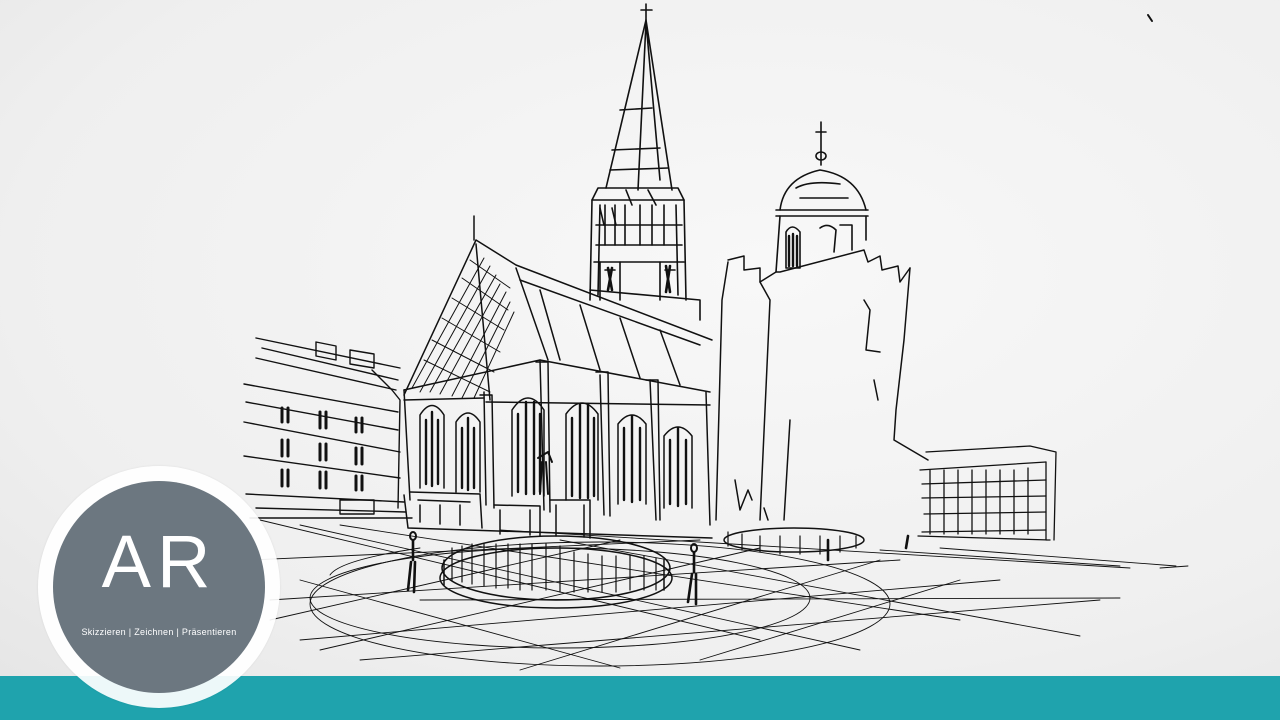 The width and height of the screenshot is (1280, 720). What do you see at coordinates (822, 385) in the screenshot?
I see `tower-wall` at bounding box center [822, 385].